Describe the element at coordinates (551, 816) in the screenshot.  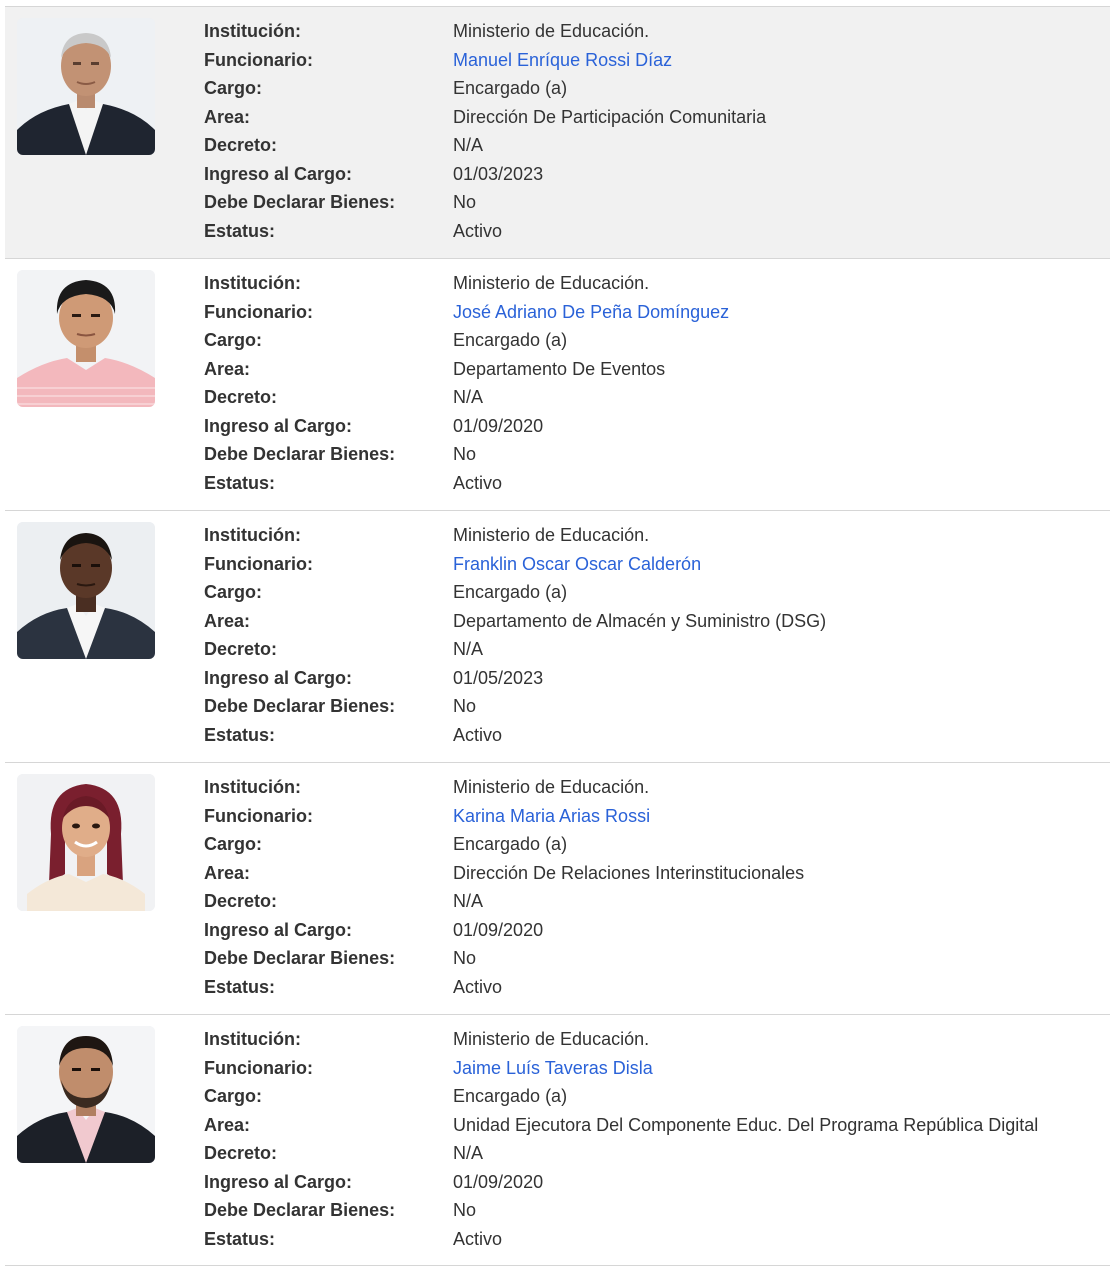
I see `official-name-link: Karina Maria Arias Rossi` at that location.